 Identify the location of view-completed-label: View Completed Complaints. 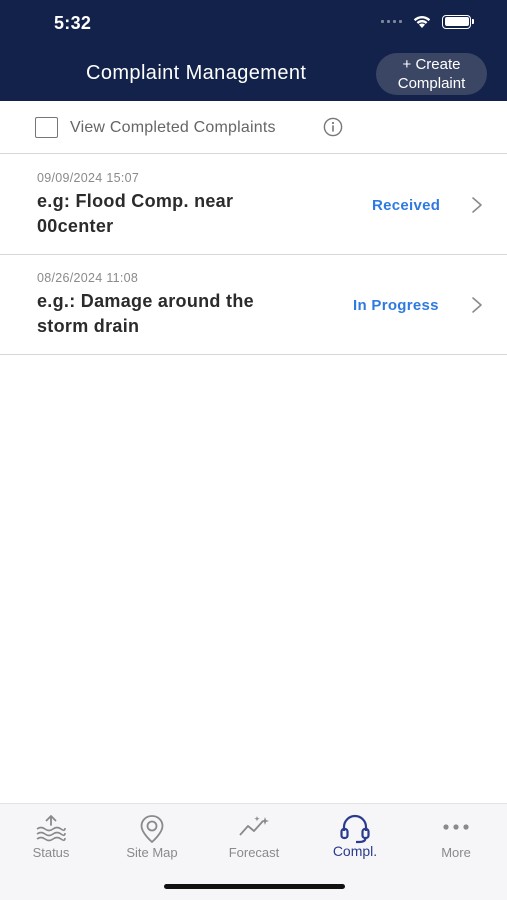
(173, 128).